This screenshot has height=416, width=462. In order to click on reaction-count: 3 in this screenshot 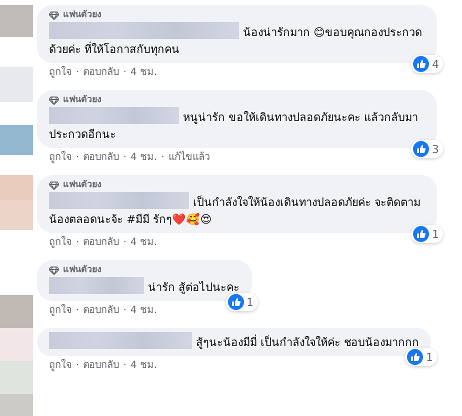, I will do `click(427, 149)`.